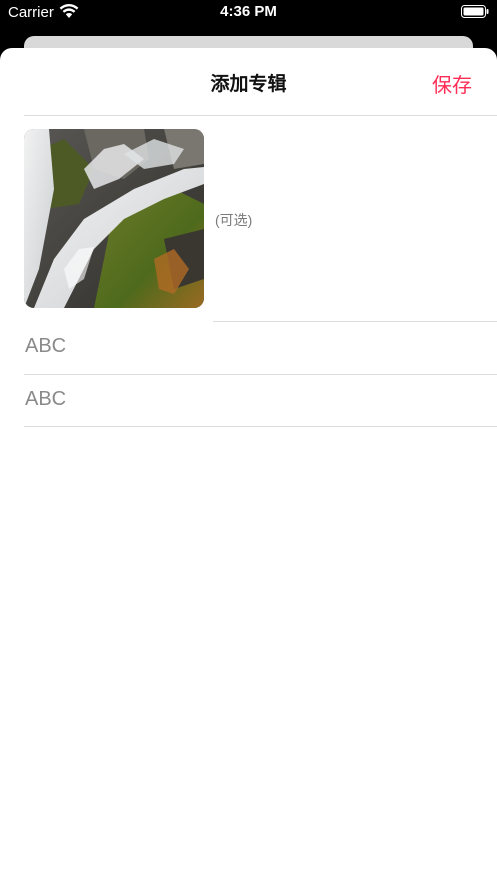  Describe the element at coordinates (452, 83) in the screenshot. I see `save-button: 保存` at that location.